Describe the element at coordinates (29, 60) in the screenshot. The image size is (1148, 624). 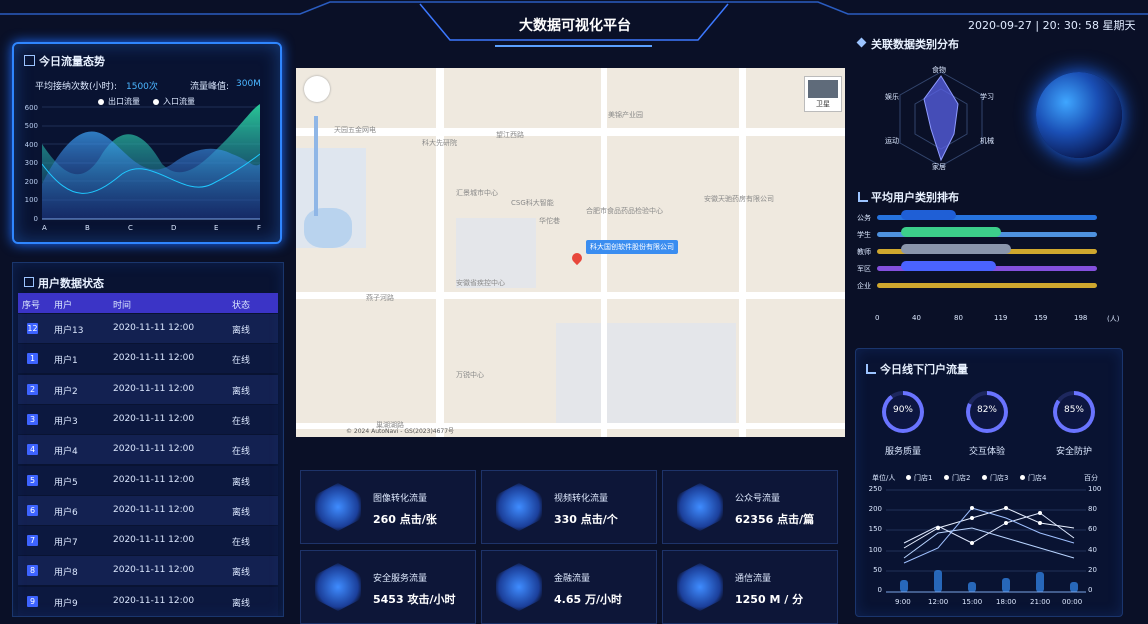
I see `chart-icon` at that location.